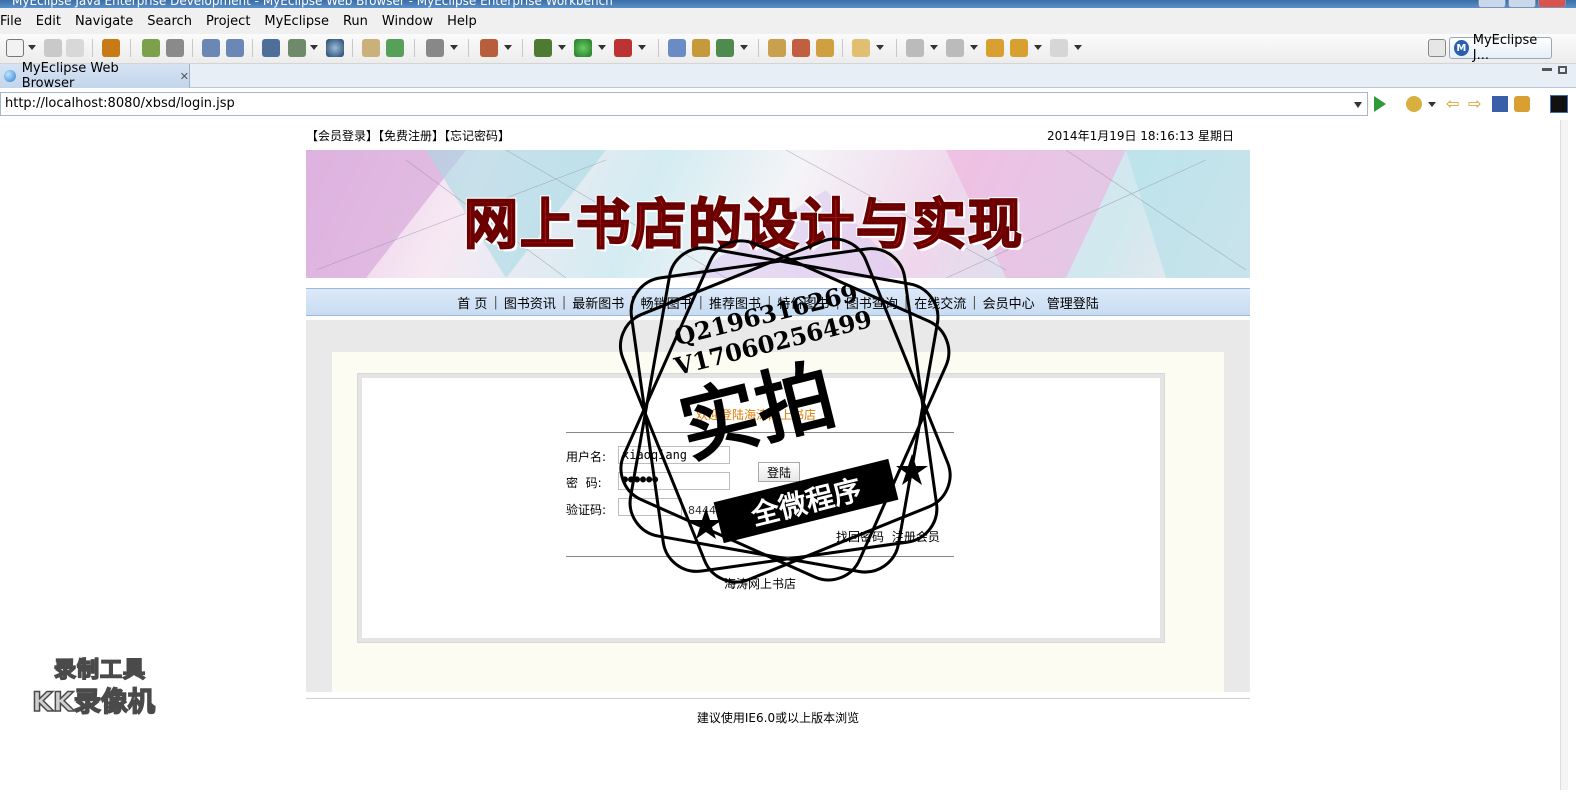 This screenshot has width=1576, height=794. Describe the element at coordinates (472, 302) in the screenshot. I see `nav-home: 首 页` at that location.